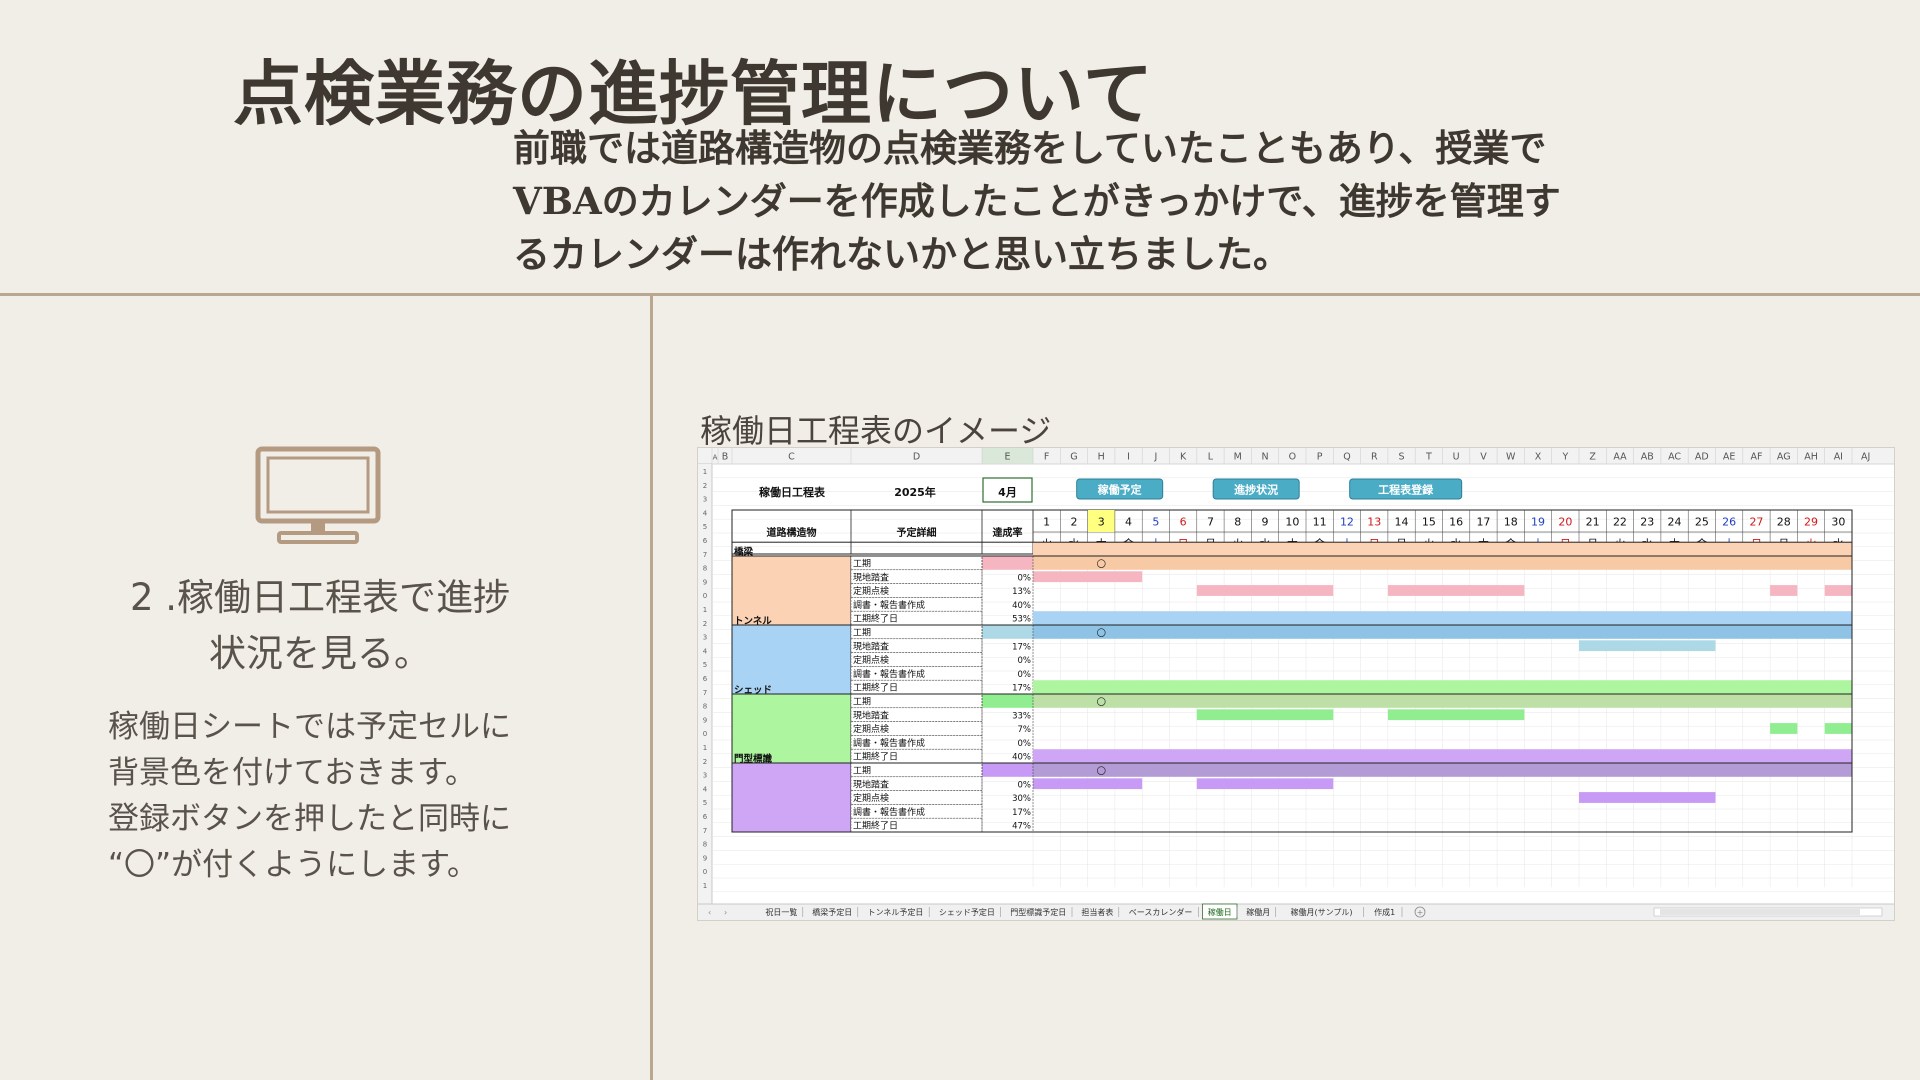 Image resolution: width=1920 pixels, height=1080 pixels. What do you see at coordinates (876, 431) in the screenshot?
I see `image-caption: 稼働日工程表のイメージ` at bounding box center [876, 431].